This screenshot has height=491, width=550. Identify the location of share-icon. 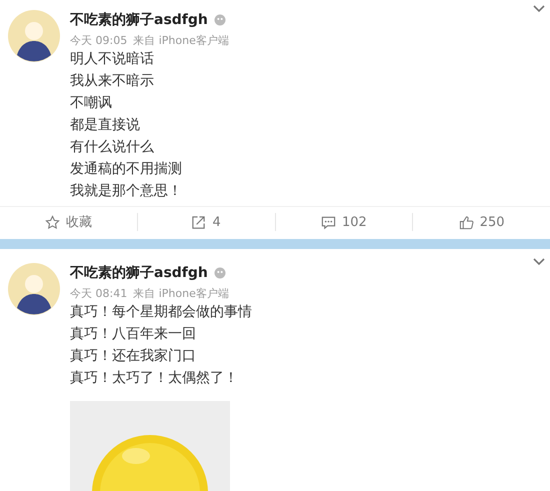
(198, 222).